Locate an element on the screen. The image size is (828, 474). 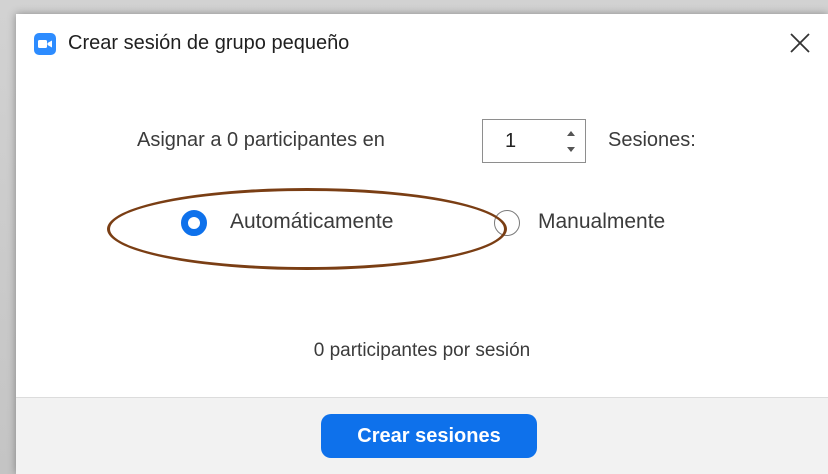
assignment-mode-group: Automáticamente Manualmente is located at coordinates (422, 224).